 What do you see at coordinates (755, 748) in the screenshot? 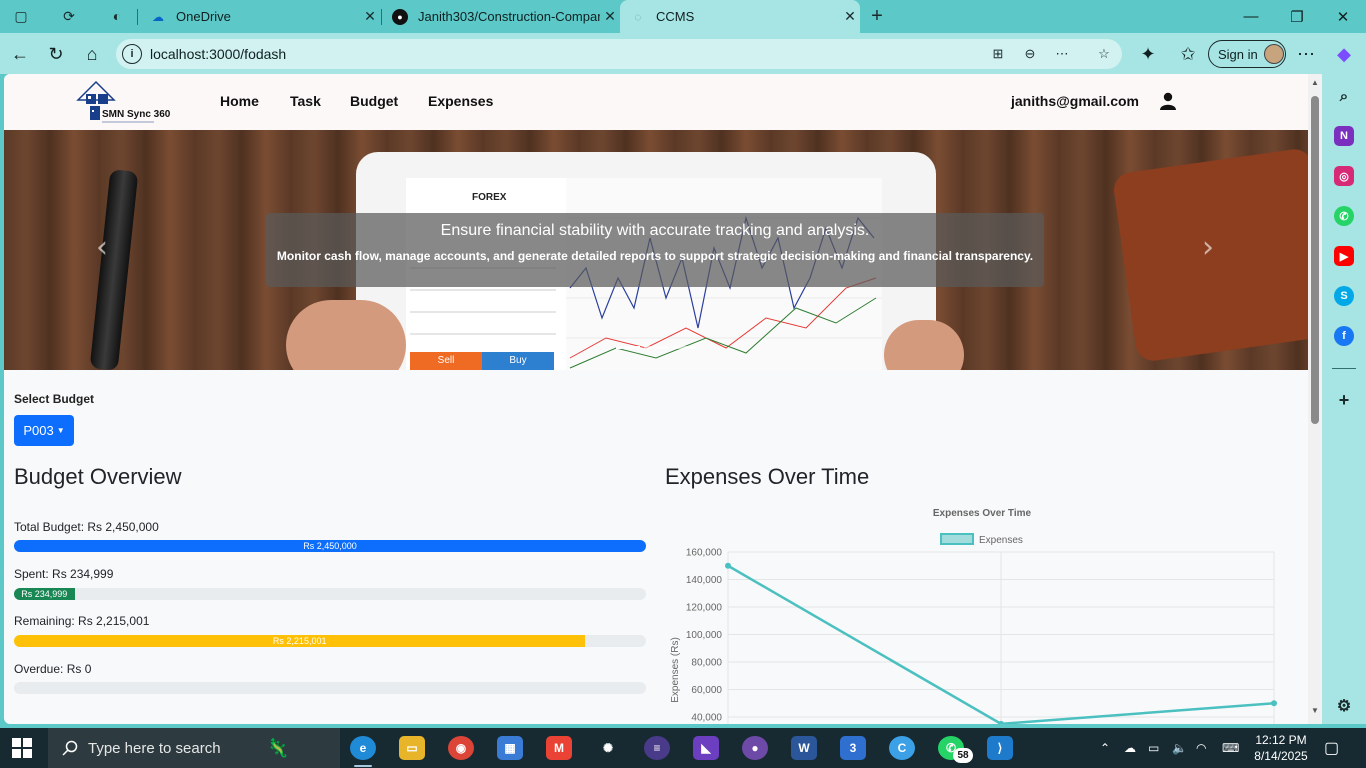
I see `github-desktop-icon: ●` at bounding box center [755, 748].